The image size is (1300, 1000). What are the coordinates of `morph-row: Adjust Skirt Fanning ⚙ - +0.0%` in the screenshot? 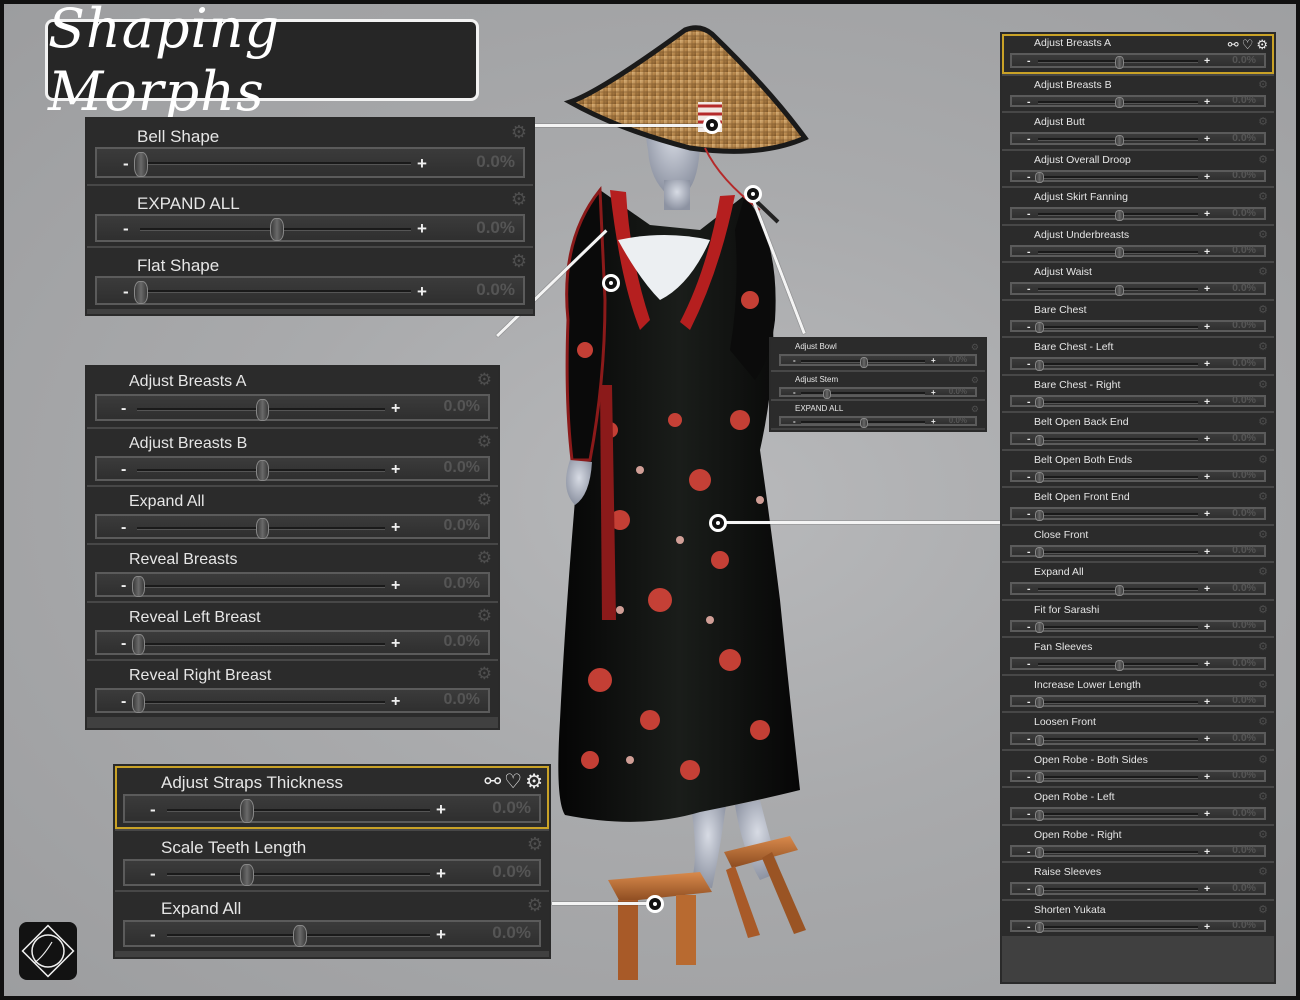 It's located at (1138, 205).